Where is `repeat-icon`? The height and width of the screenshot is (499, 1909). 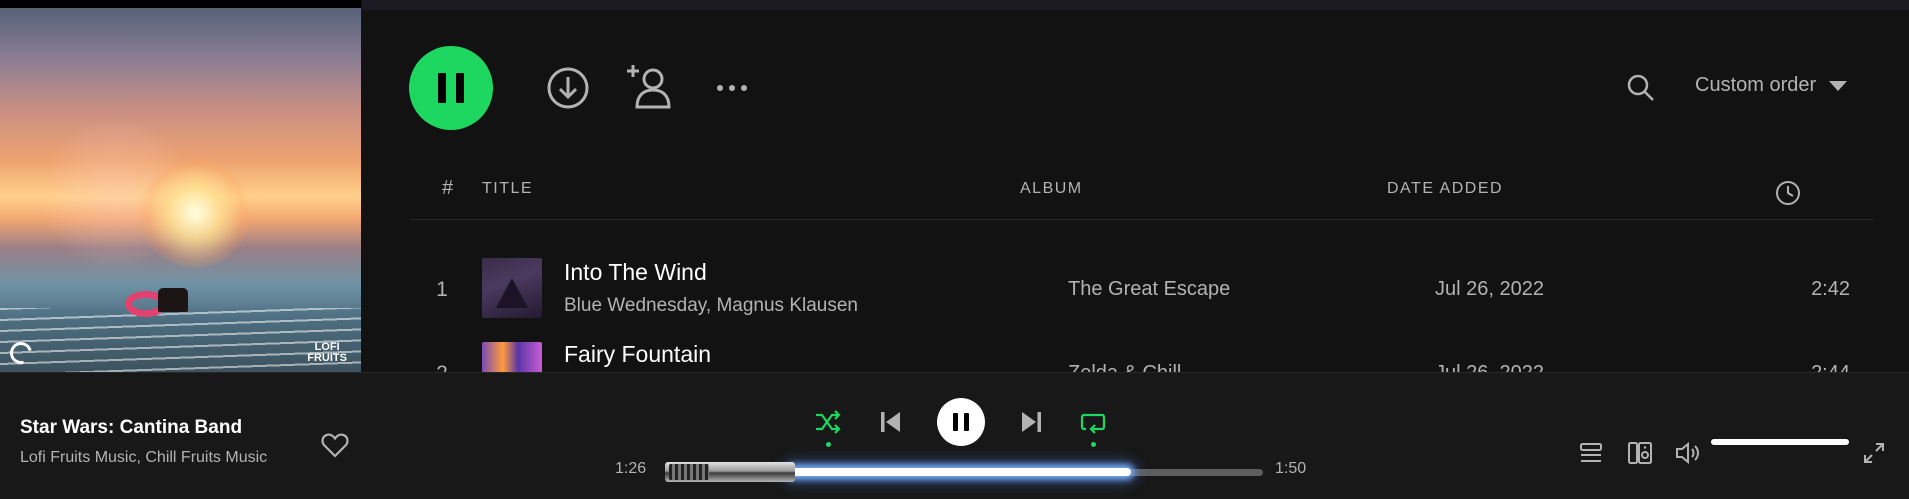 repeat-icon is located at coordinates (1093, 423).